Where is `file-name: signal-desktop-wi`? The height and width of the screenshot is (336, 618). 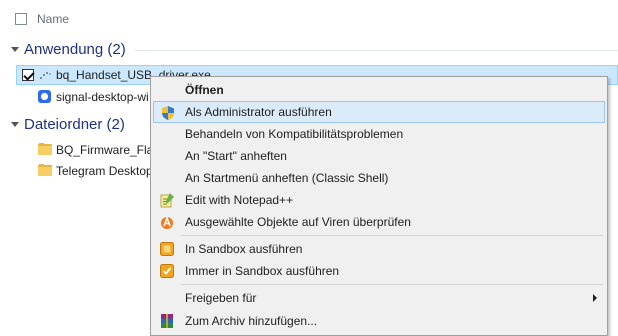 file-name: signal-desktop-wi is located at coordinates (102, 97).